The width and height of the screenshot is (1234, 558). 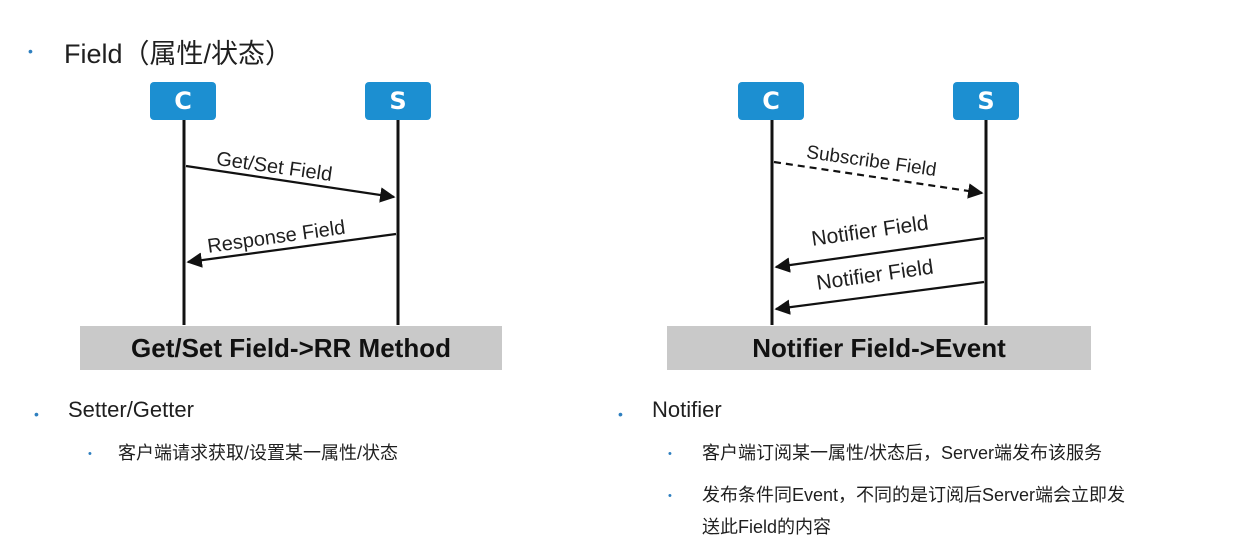 I want to click on right-server-badge: S, so click(x=986, y=101).